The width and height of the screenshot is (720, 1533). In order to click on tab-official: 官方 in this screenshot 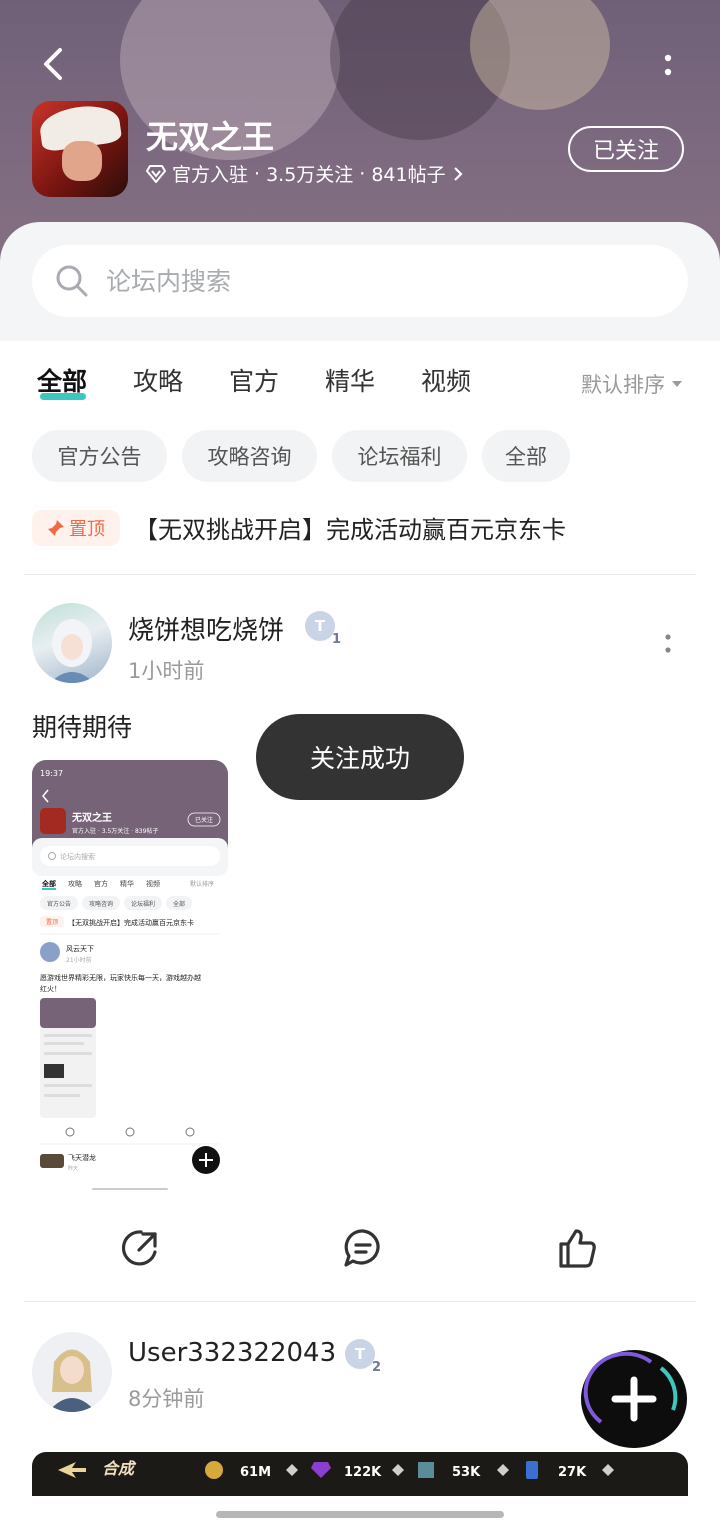, I will do `click(254, 380)`.